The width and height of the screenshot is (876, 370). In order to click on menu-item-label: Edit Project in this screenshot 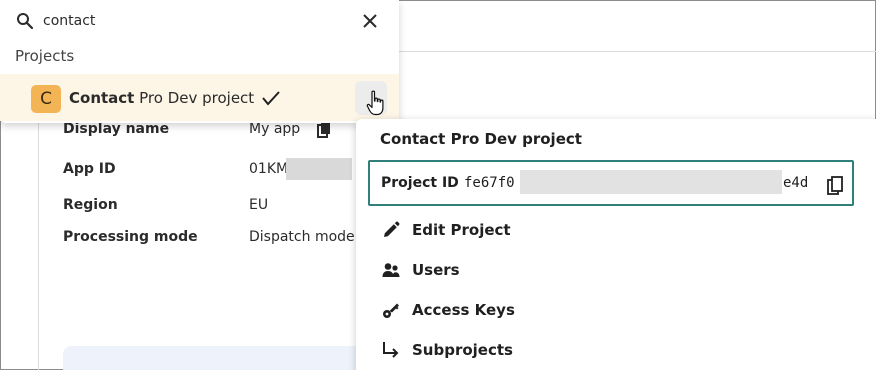, I will do `click(461, 230)`.